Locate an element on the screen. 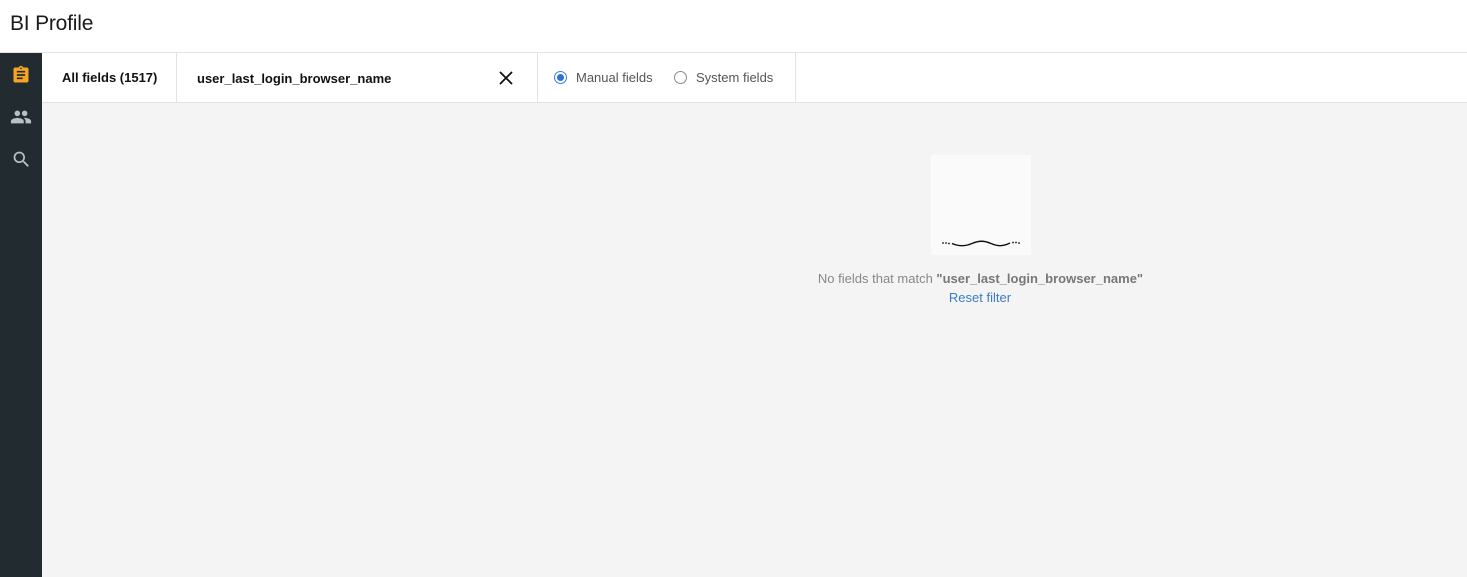 The width and height of the screenshot is (1467, 577). app-title: BI Profile is located at coordinates (52, 23).